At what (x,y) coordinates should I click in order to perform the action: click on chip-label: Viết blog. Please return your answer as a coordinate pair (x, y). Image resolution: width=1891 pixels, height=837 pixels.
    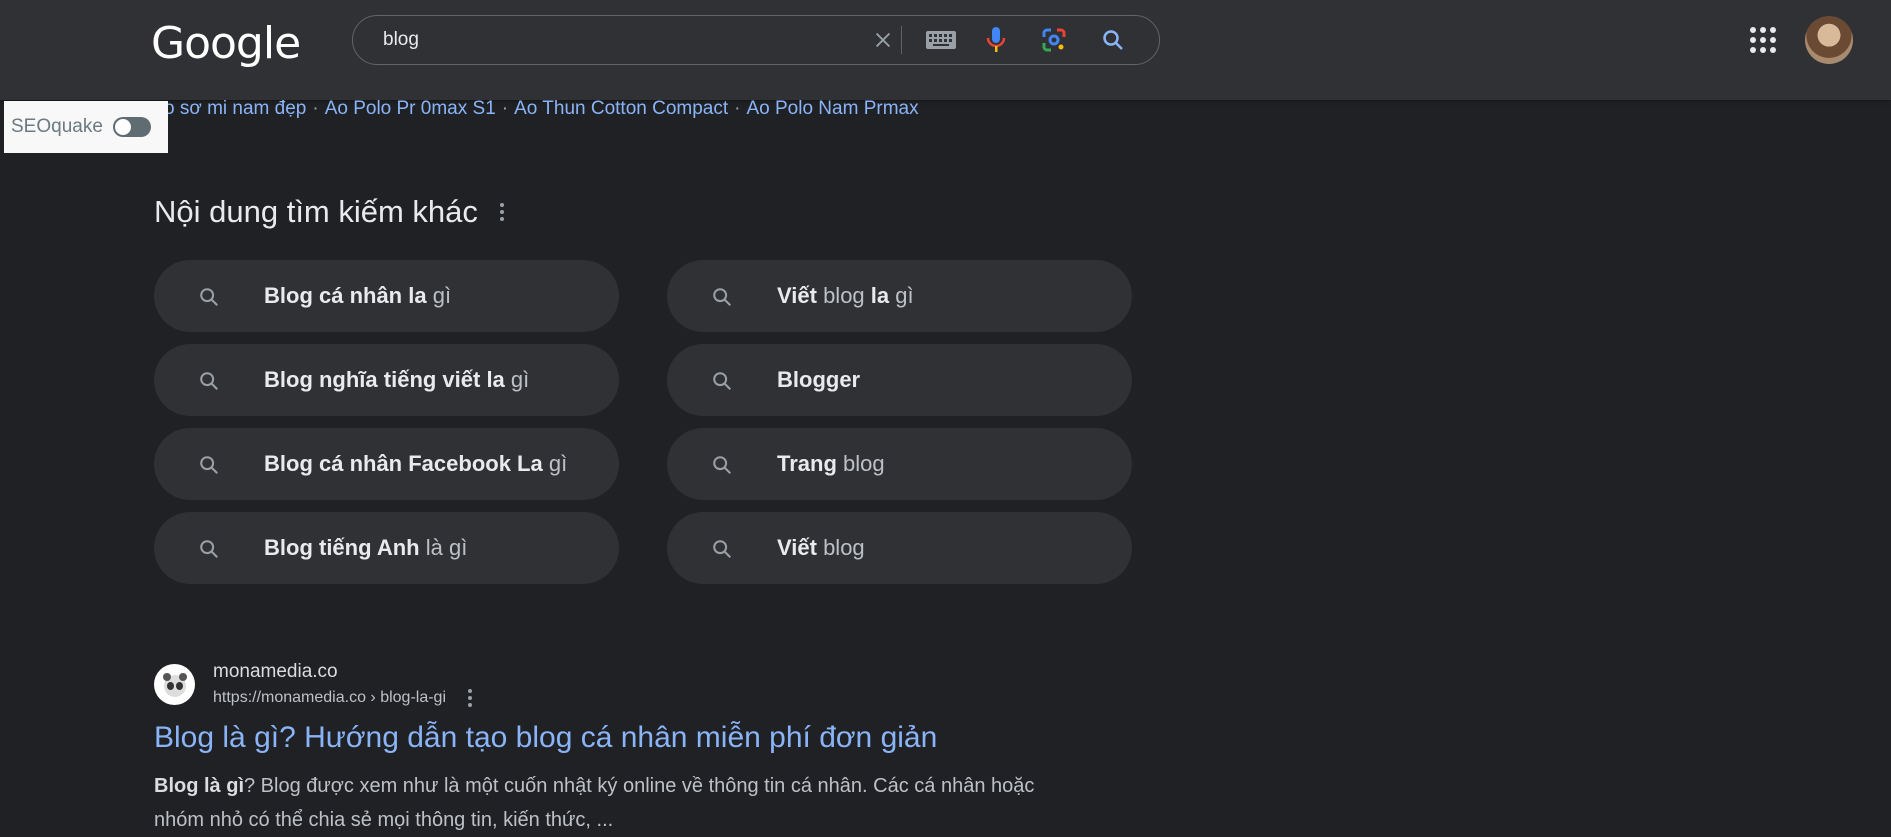
    Looking at the image, I should click on (821, 547).